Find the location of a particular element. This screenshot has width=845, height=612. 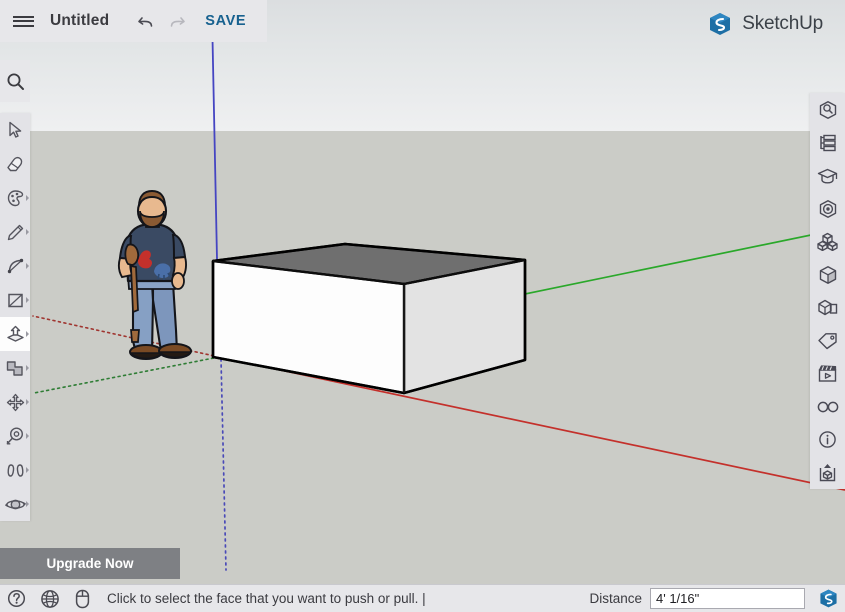

right-panel-palette is located at coordinates (827, 291).